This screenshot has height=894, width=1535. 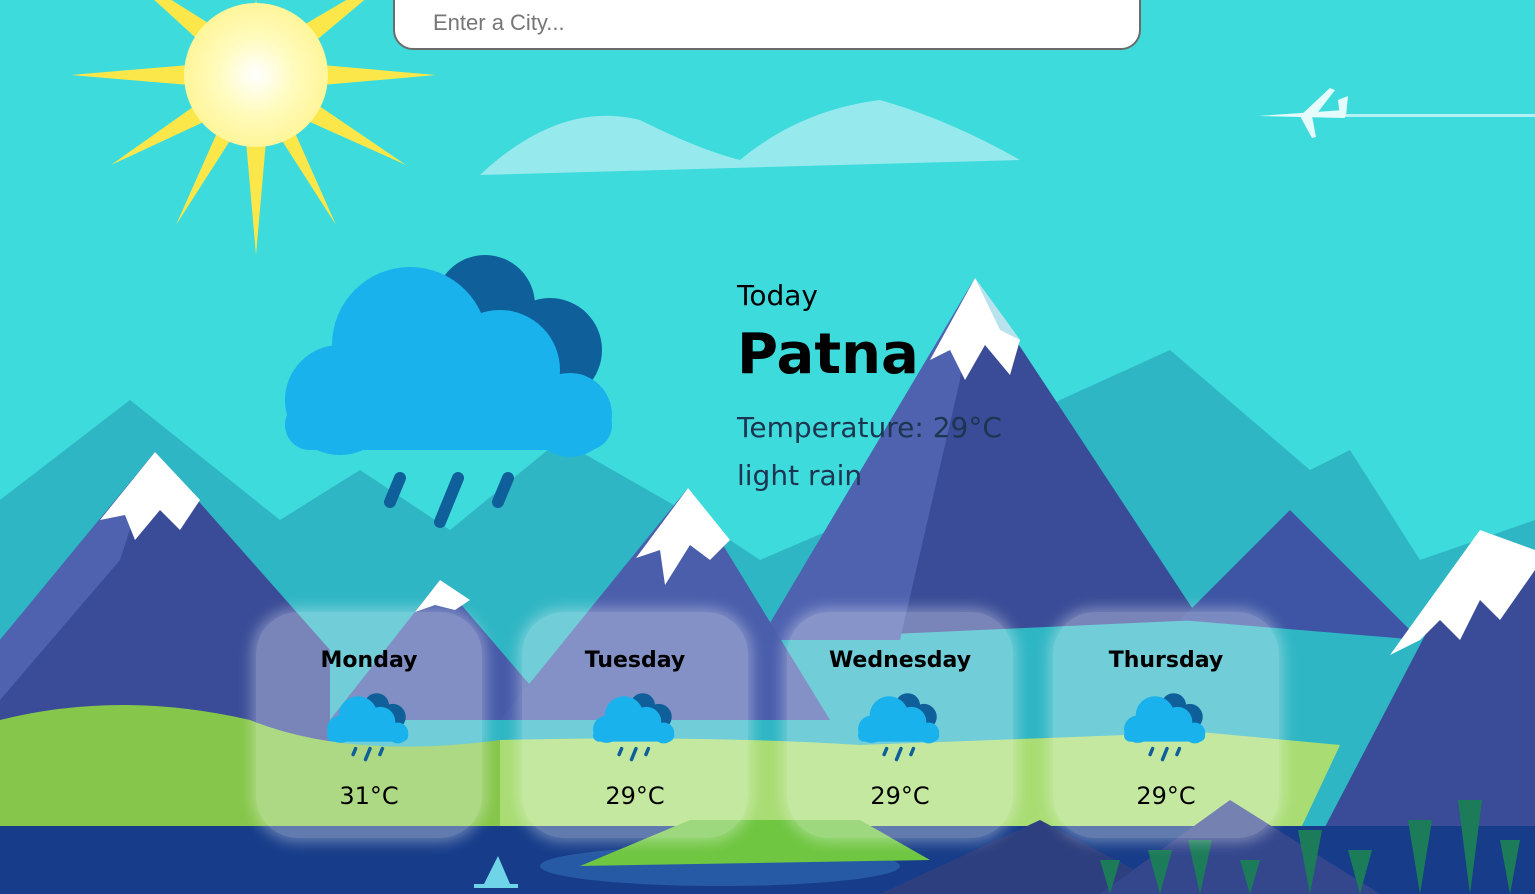 I want to click on forecast-card-wednesday: Wednesday 29°C, so click(x=900, y=725).